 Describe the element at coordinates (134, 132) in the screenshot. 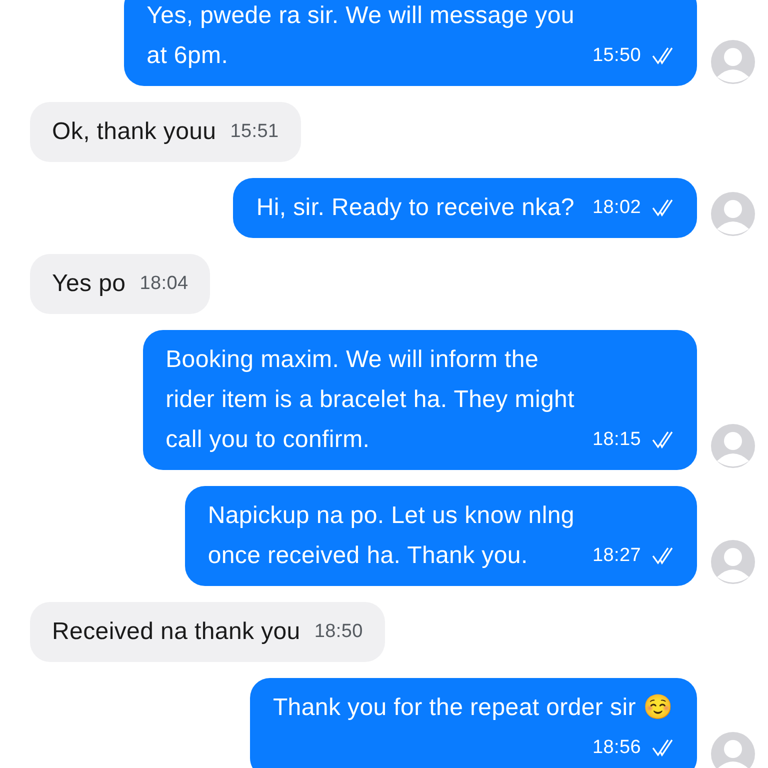

I see `message-text: Ok, thank youu` at that location.